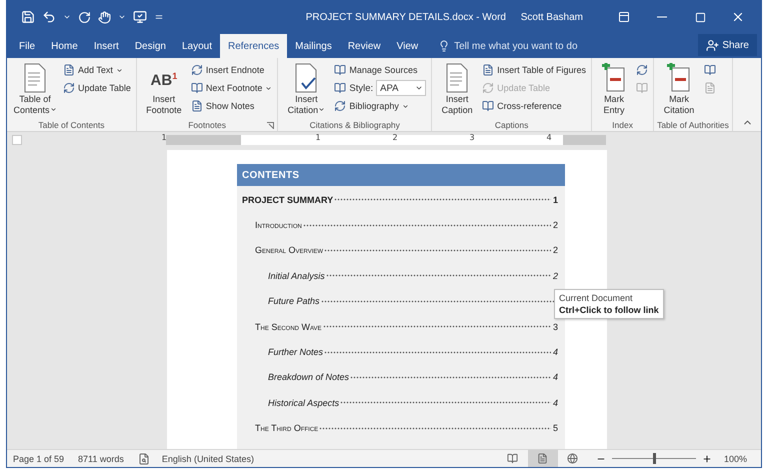  Describe the element at coordinates (140, 17) in the screenshot. I see `monitor-icon` at that location.